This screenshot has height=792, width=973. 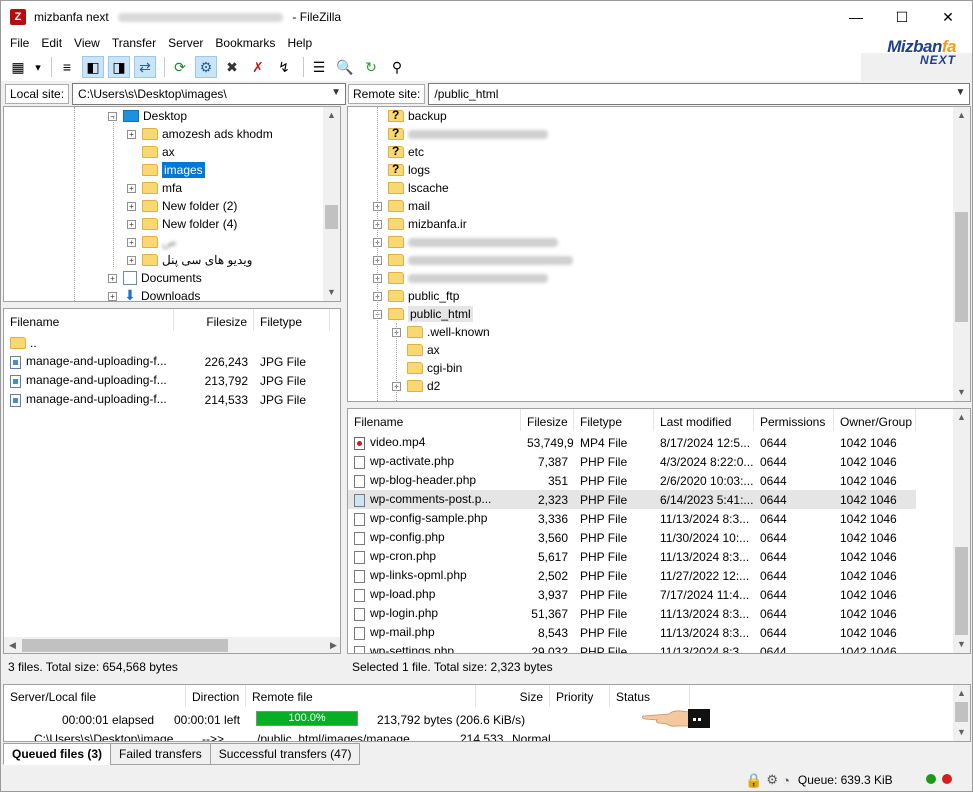 What do you see at coordinates (699, 94) in the screenshot?
I see `remote-path-combo: /public_html ▼` at bounding box center [699, 94].